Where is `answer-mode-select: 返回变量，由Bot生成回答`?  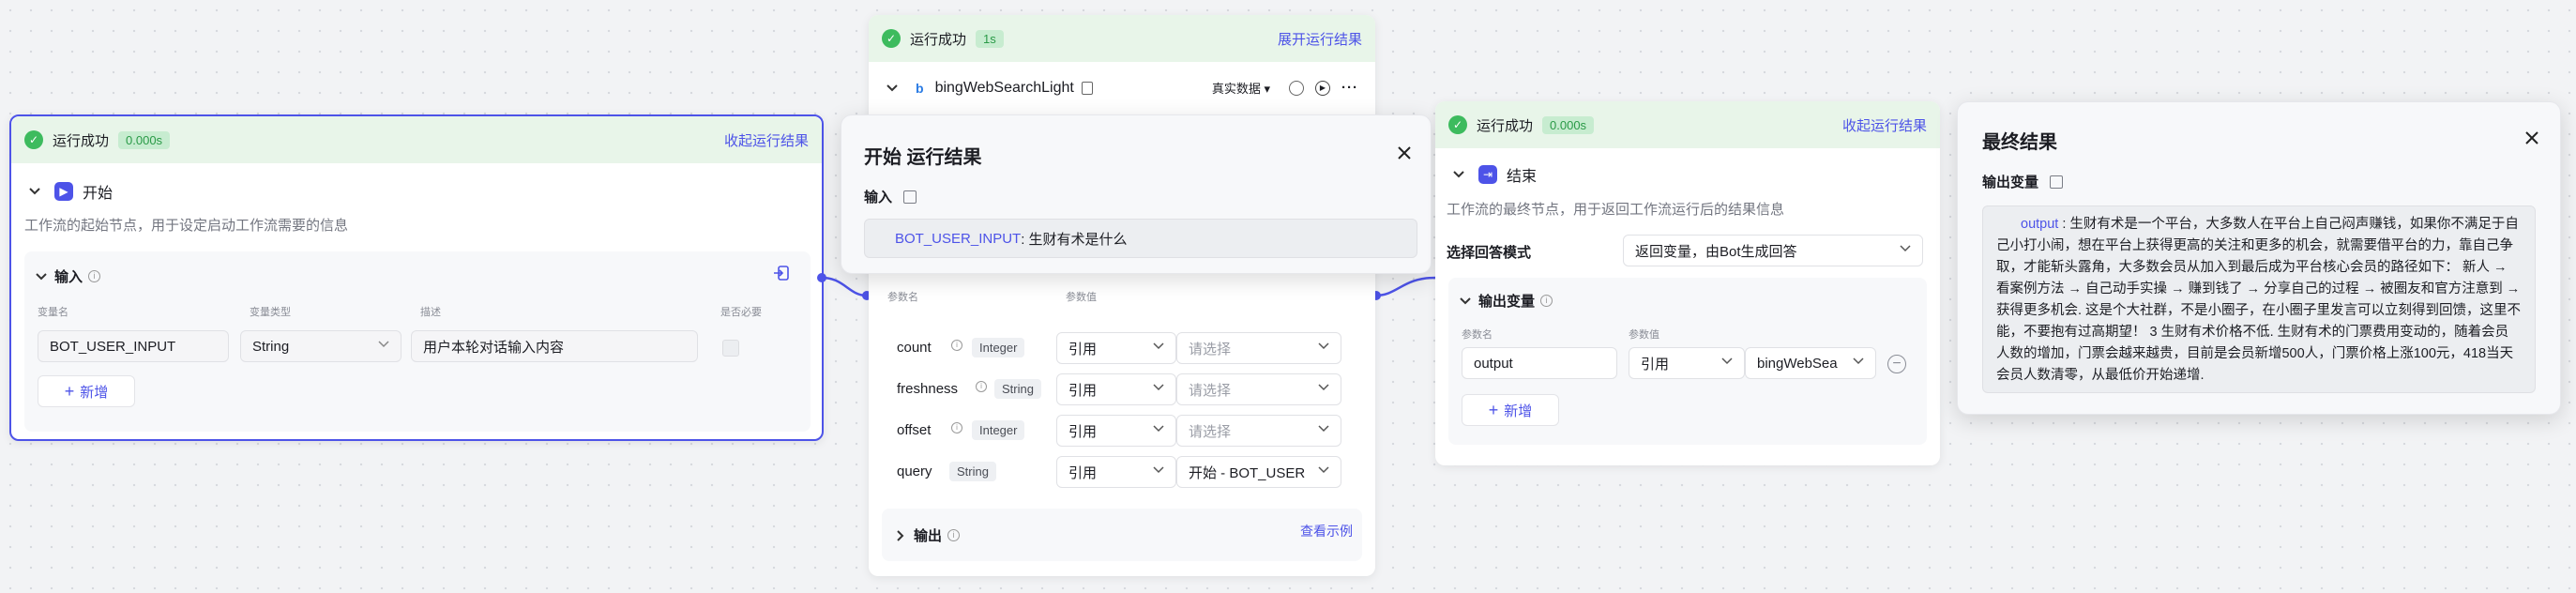 answer-mode-select: 返回变量，由Bot生成回答 is located at coordinates (1773, 250).